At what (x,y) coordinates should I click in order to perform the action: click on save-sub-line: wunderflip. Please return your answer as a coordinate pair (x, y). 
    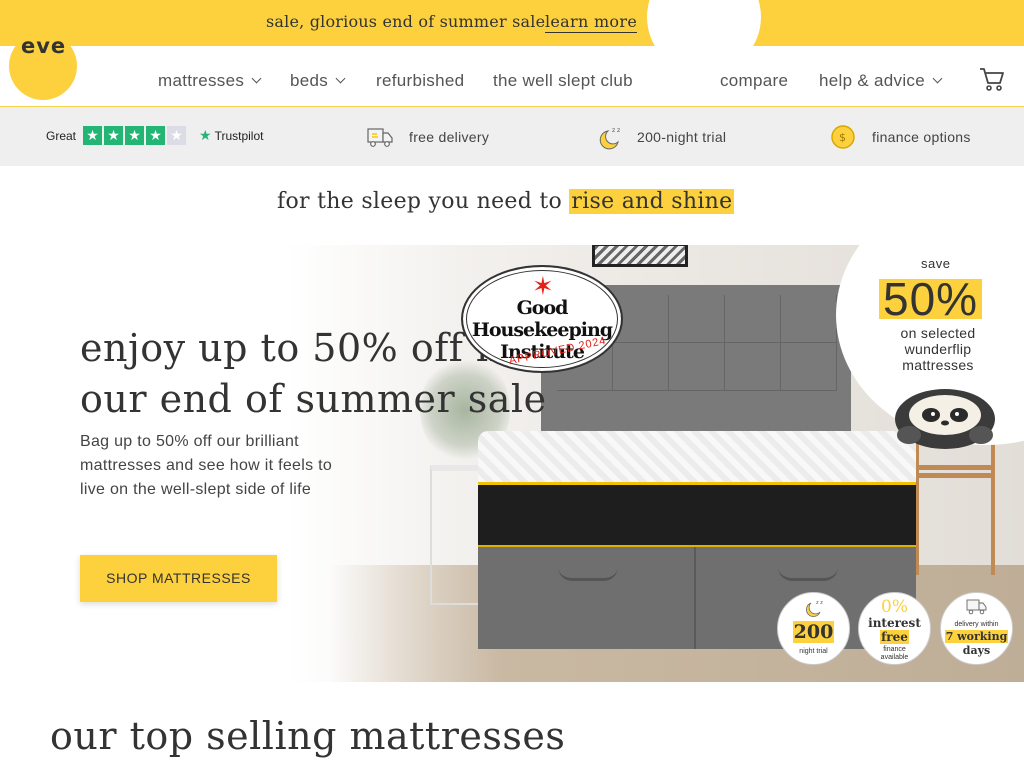
    Looking at the image, I should click on (938, 349).